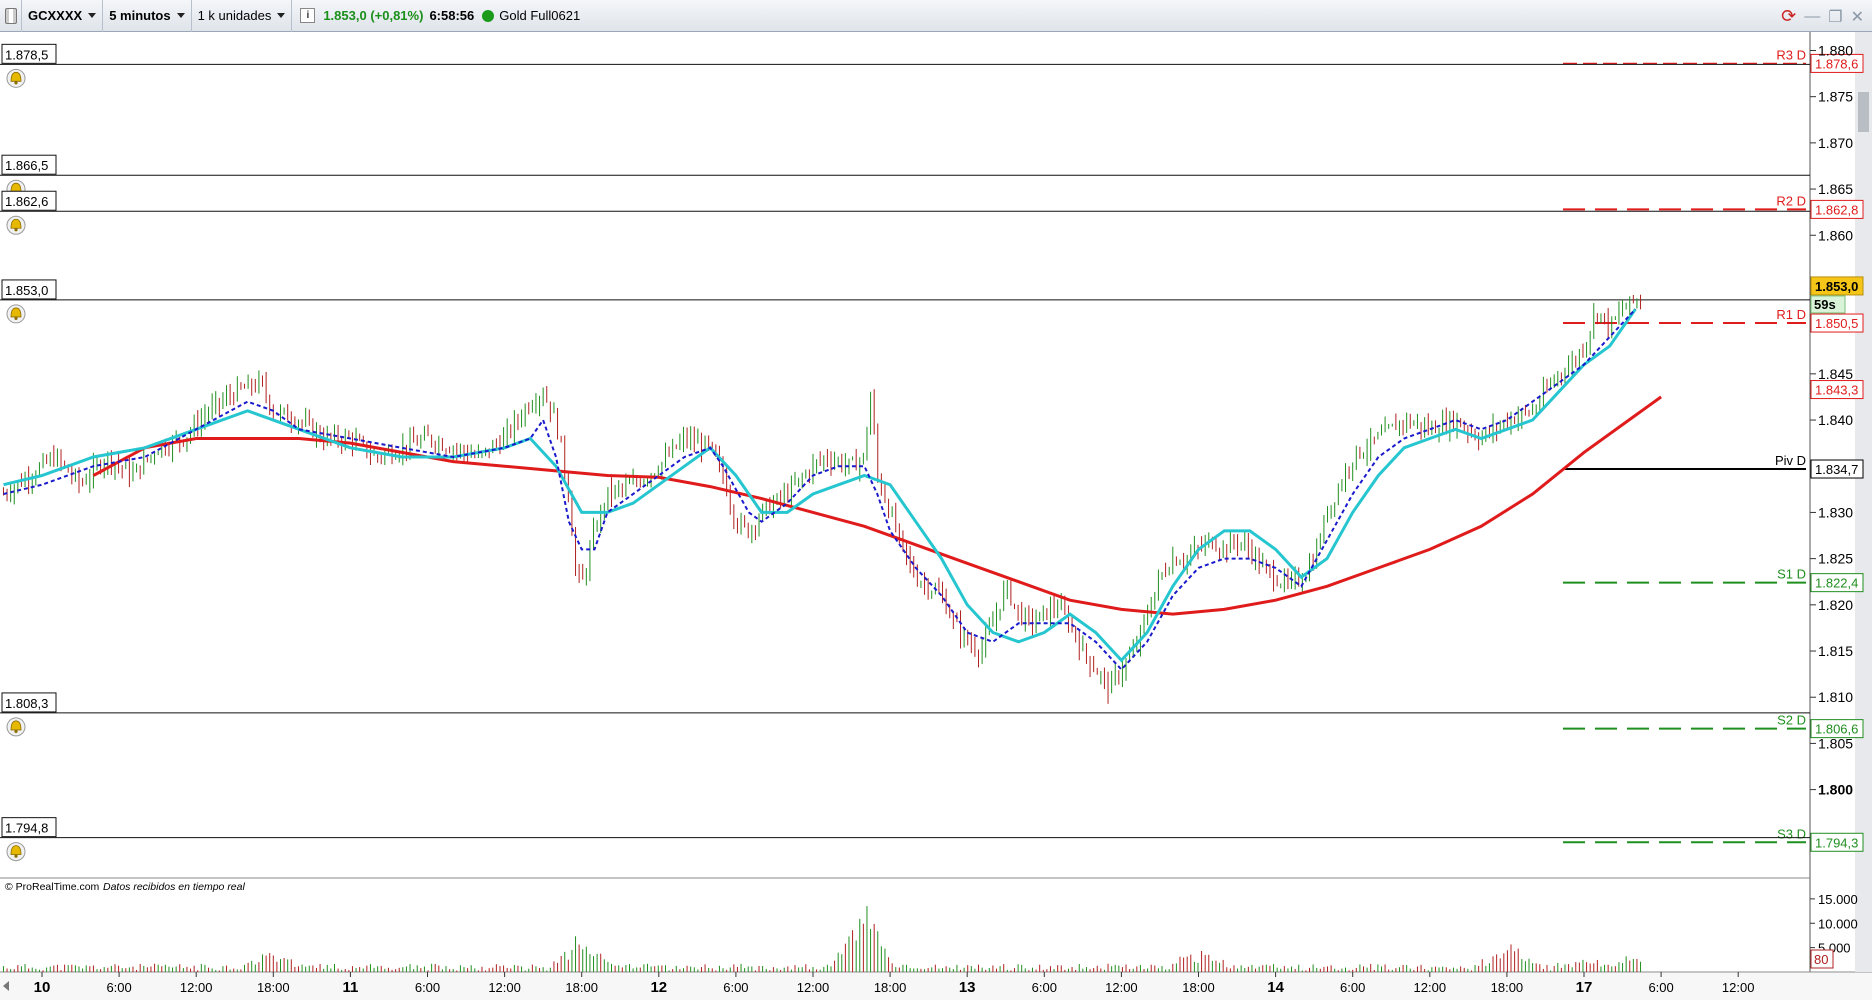  I want to click on pivot-value: 1.822,4, so click(1836, 583).